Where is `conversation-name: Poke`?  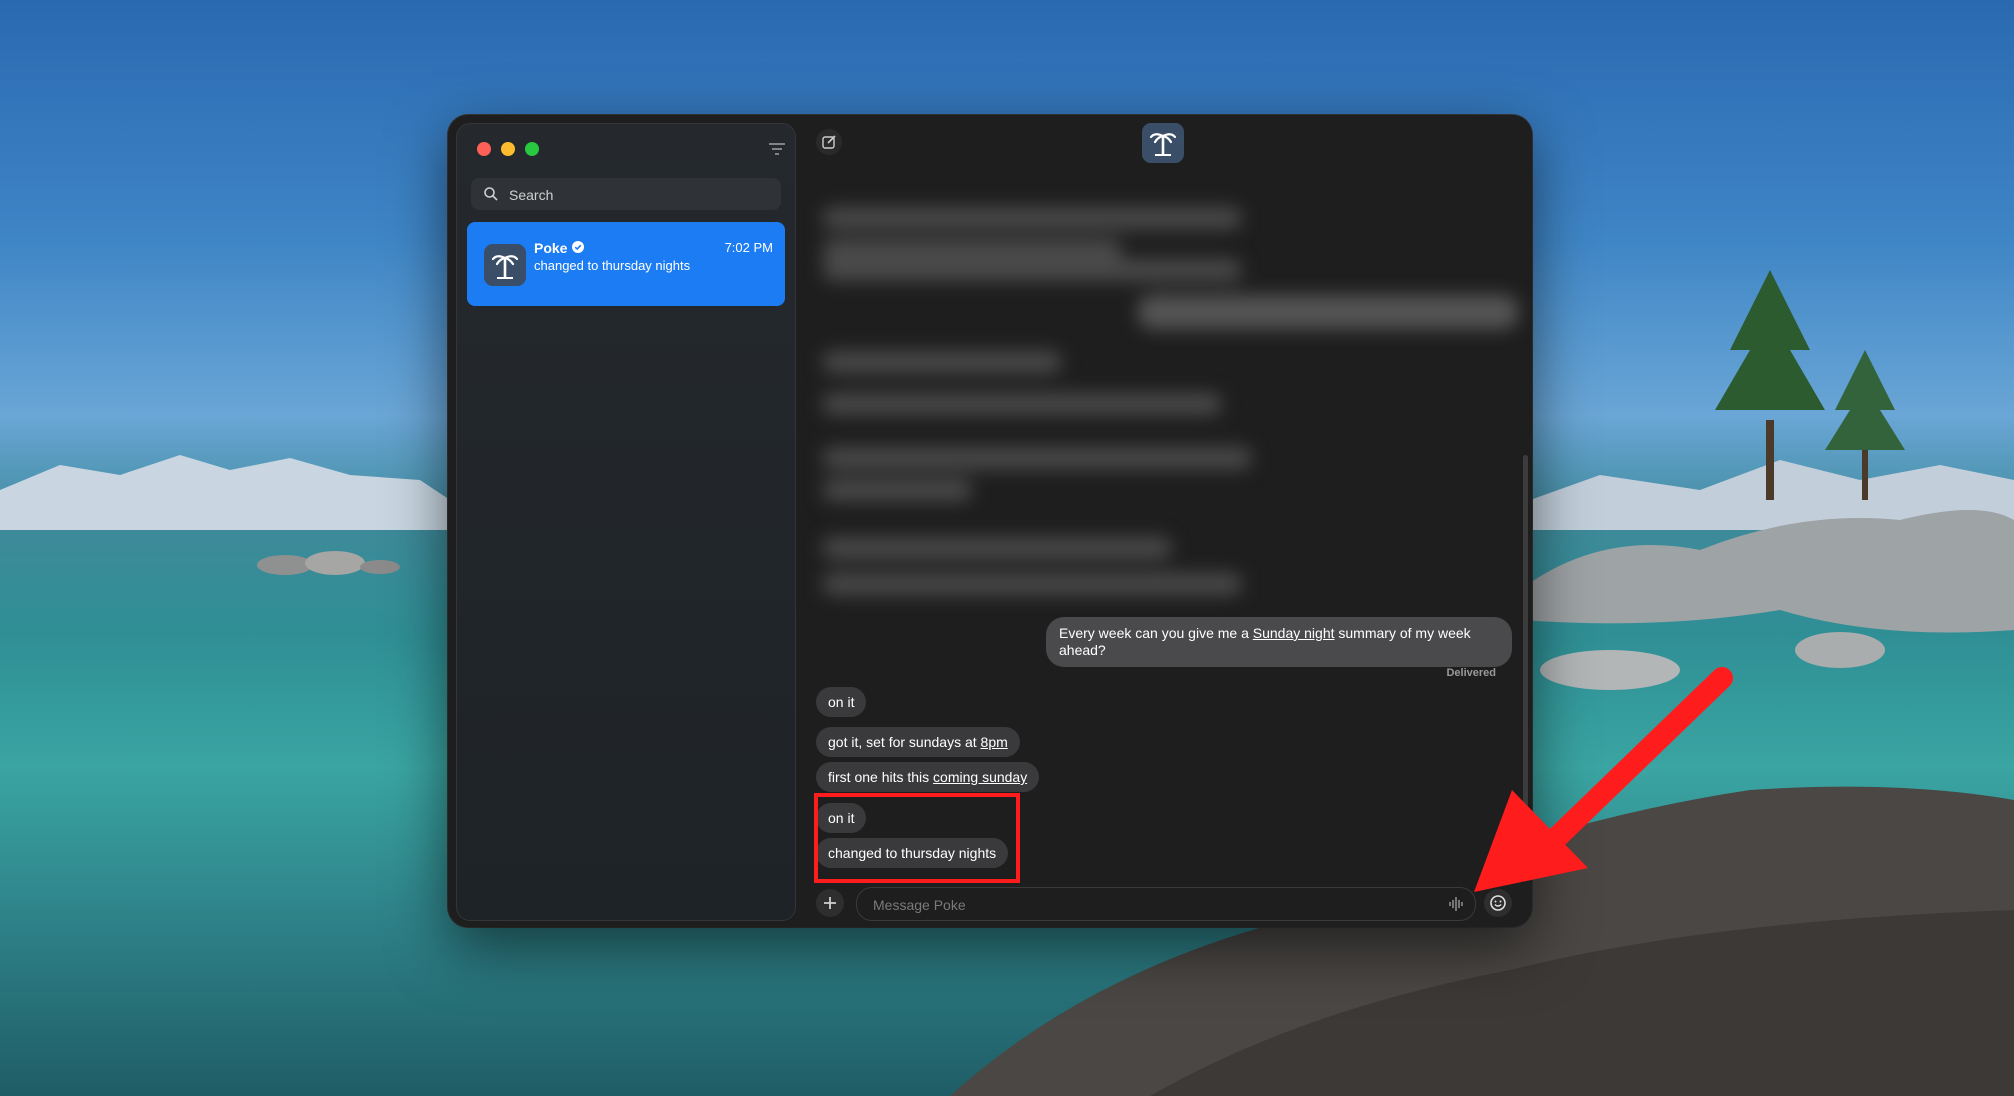 conversation-name: Poke is located at coordinates (551, 248).